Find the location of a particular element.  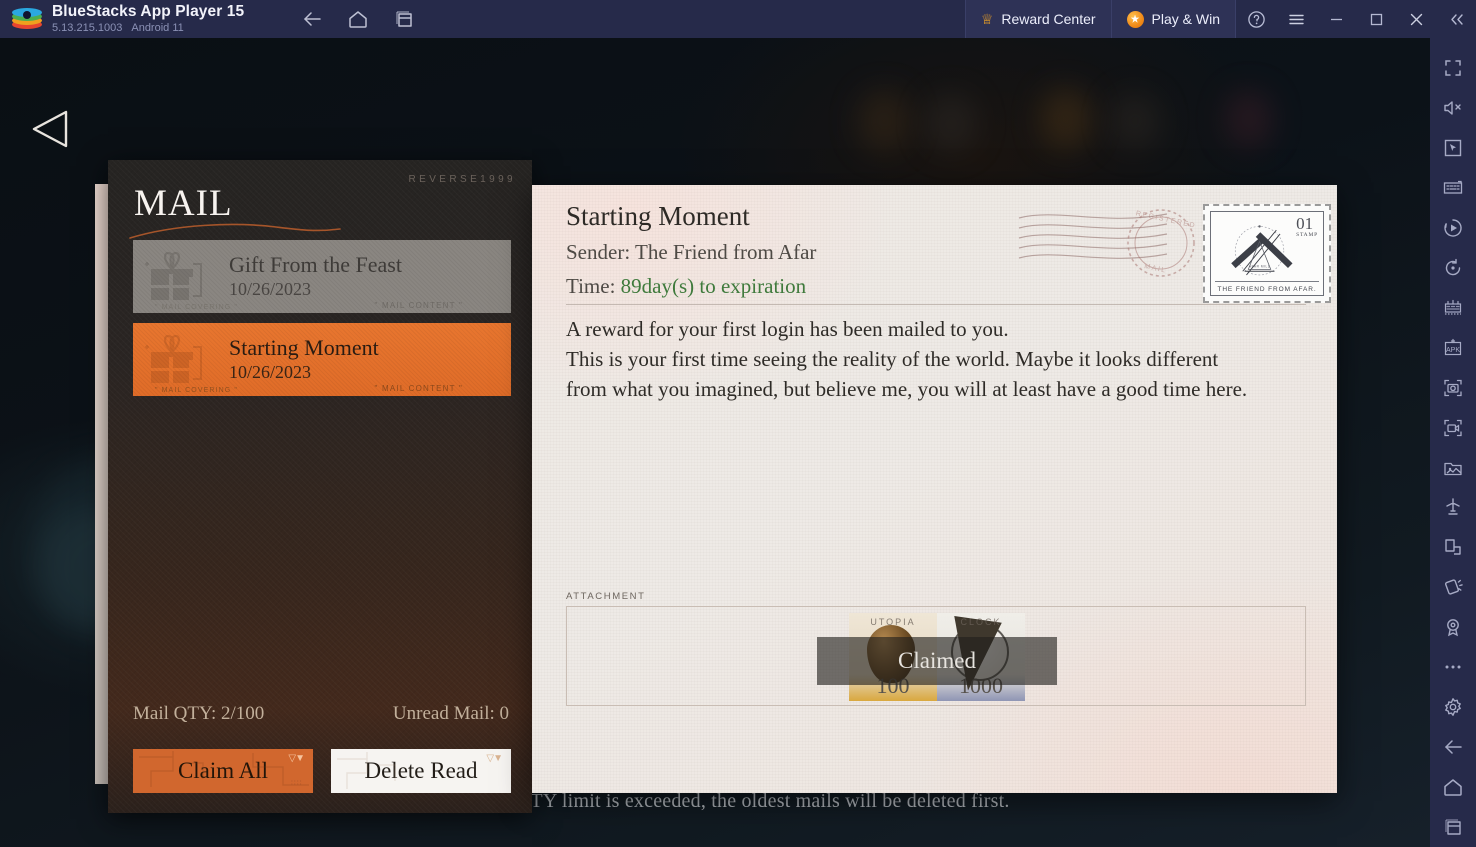

svg-text: AFAR MILL is located at coordinates (1259, 267).